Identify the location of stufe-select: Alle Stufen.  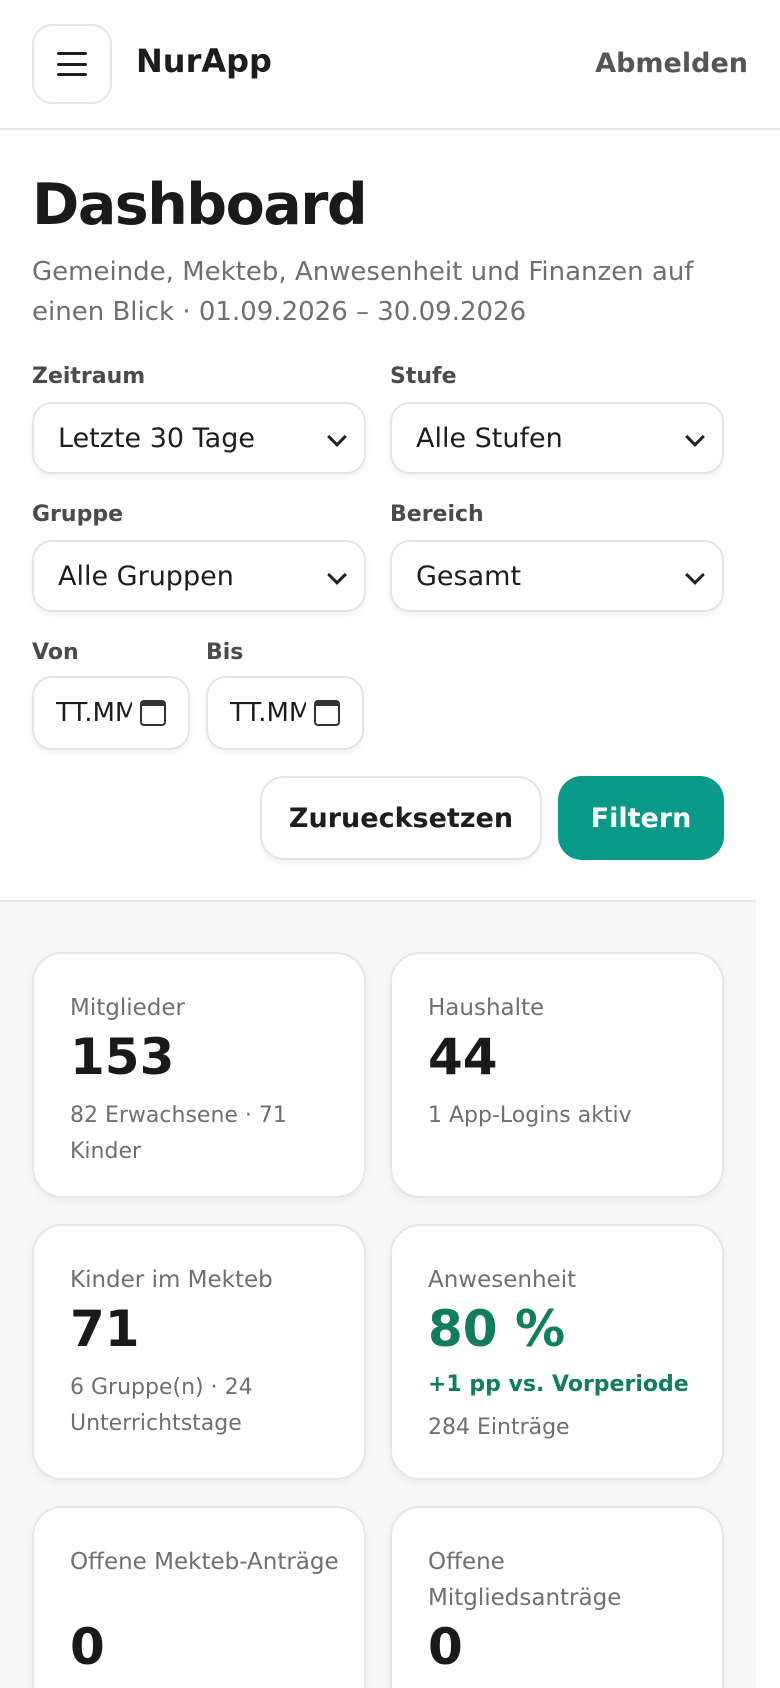
(557, 438).